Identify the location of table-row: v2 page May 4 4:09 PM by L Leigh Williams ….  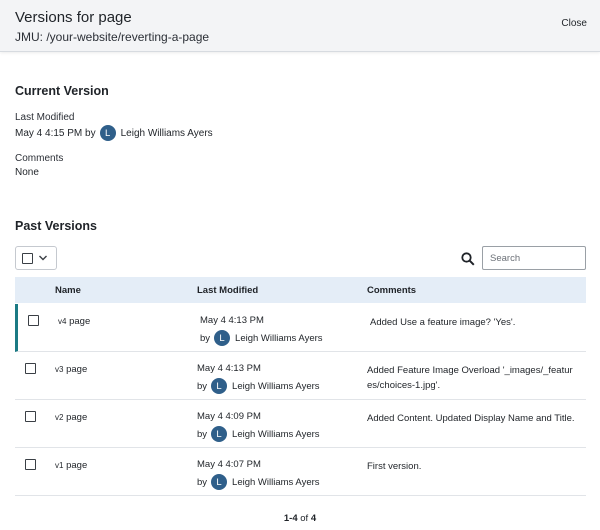
(300, 424).